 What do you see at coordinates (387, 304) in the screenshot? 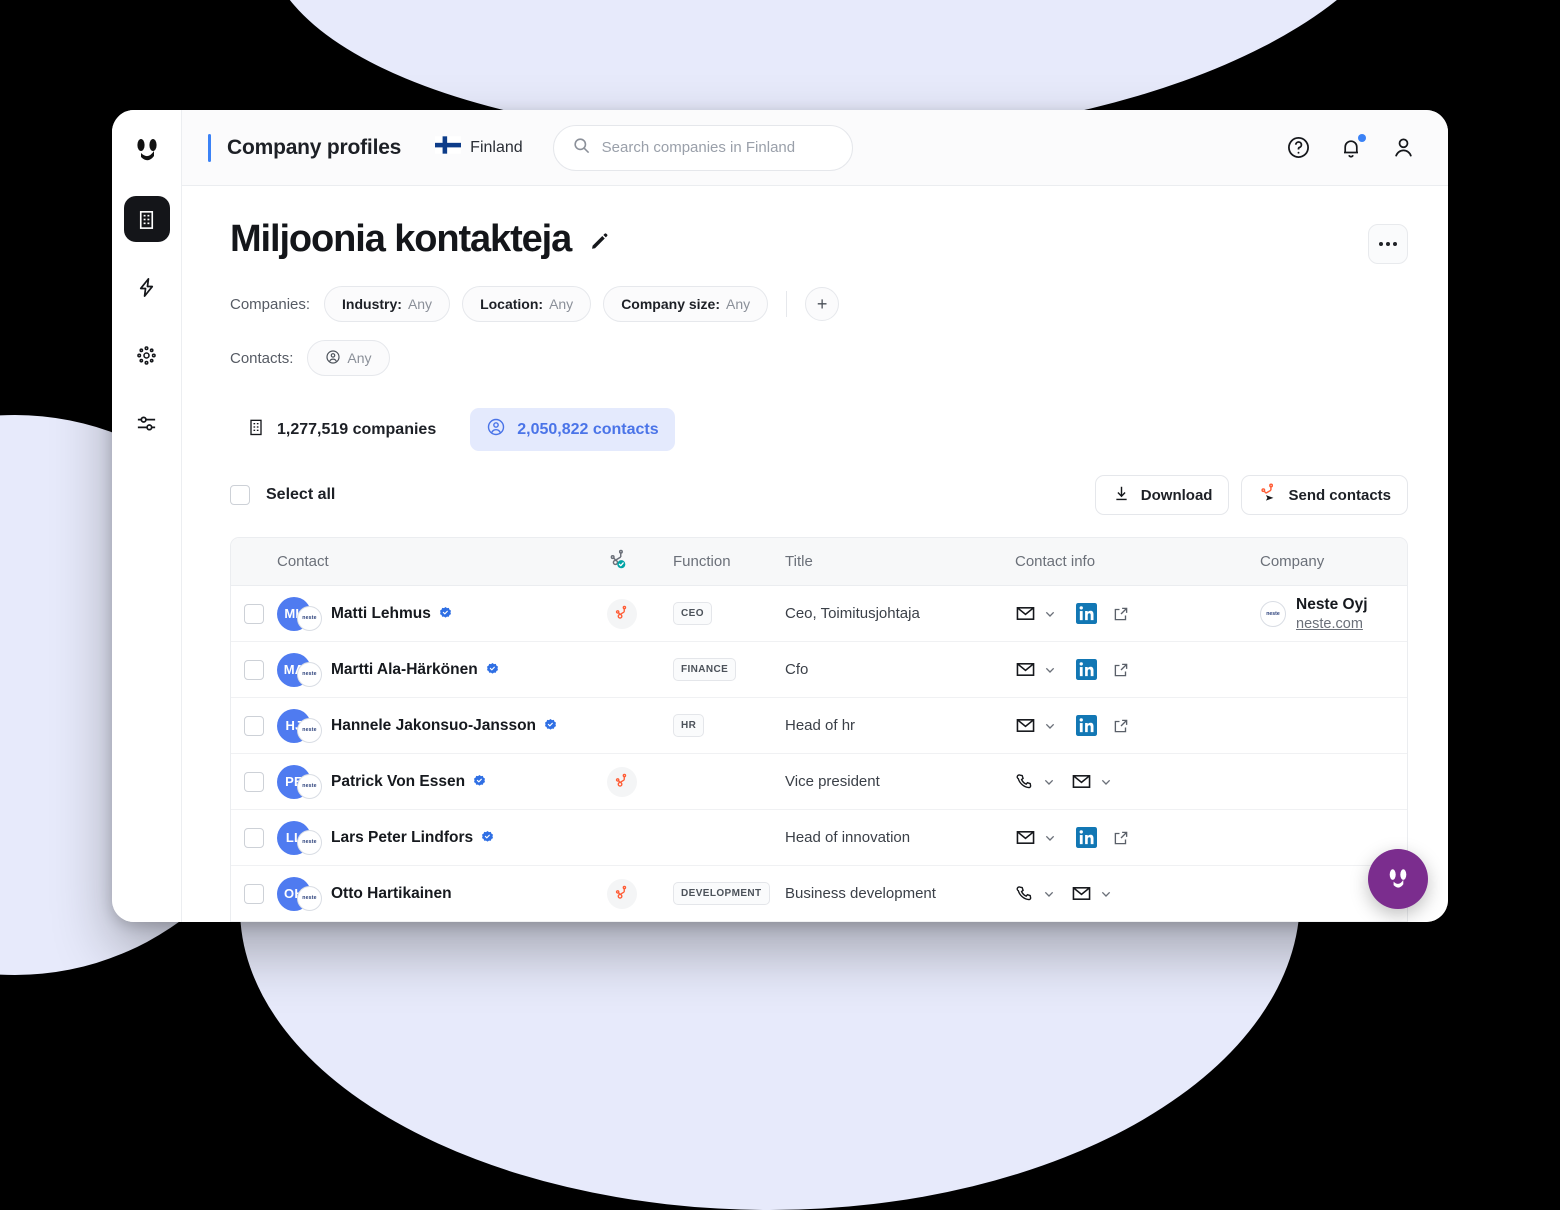
I see `filter-chip-industry: Industry: Any` at bounding box center [387, 304].